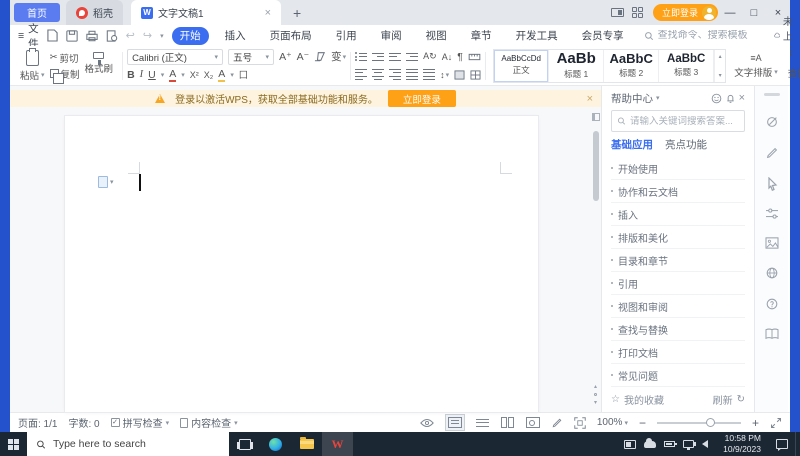  Describe the element at coordinates (701, 444) in the screenshot. I see `speaker-icon` at that location.